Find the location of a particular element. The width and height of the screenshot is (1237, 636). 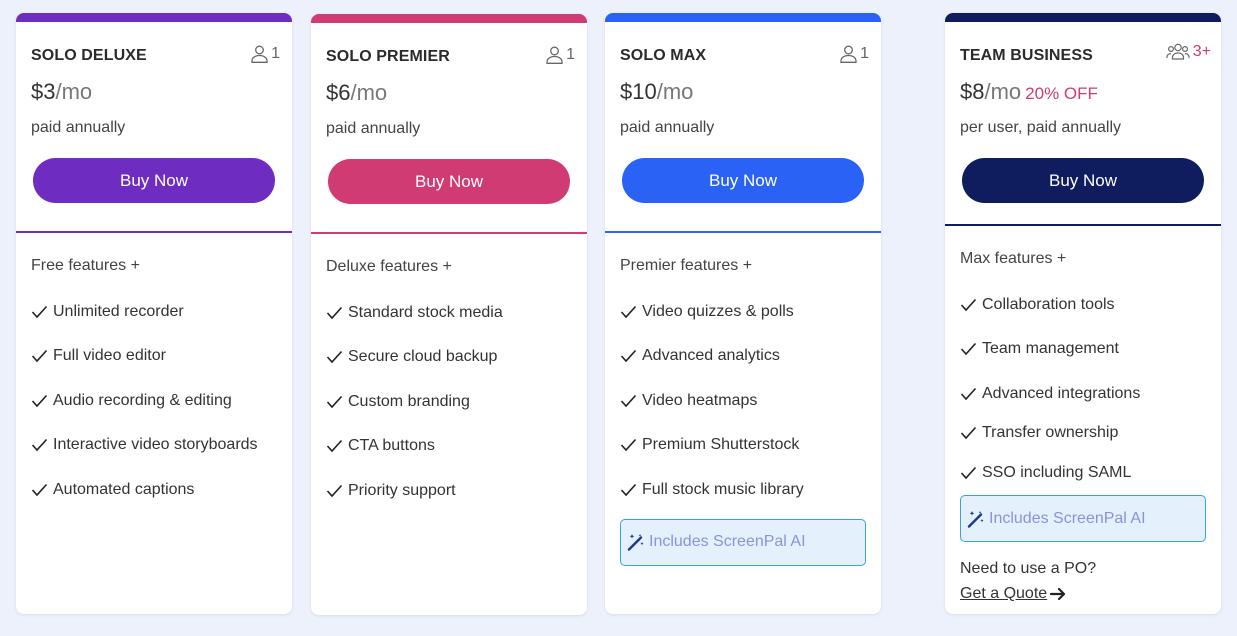

feature-item: Full video editor is located at coordinates (161, 356).